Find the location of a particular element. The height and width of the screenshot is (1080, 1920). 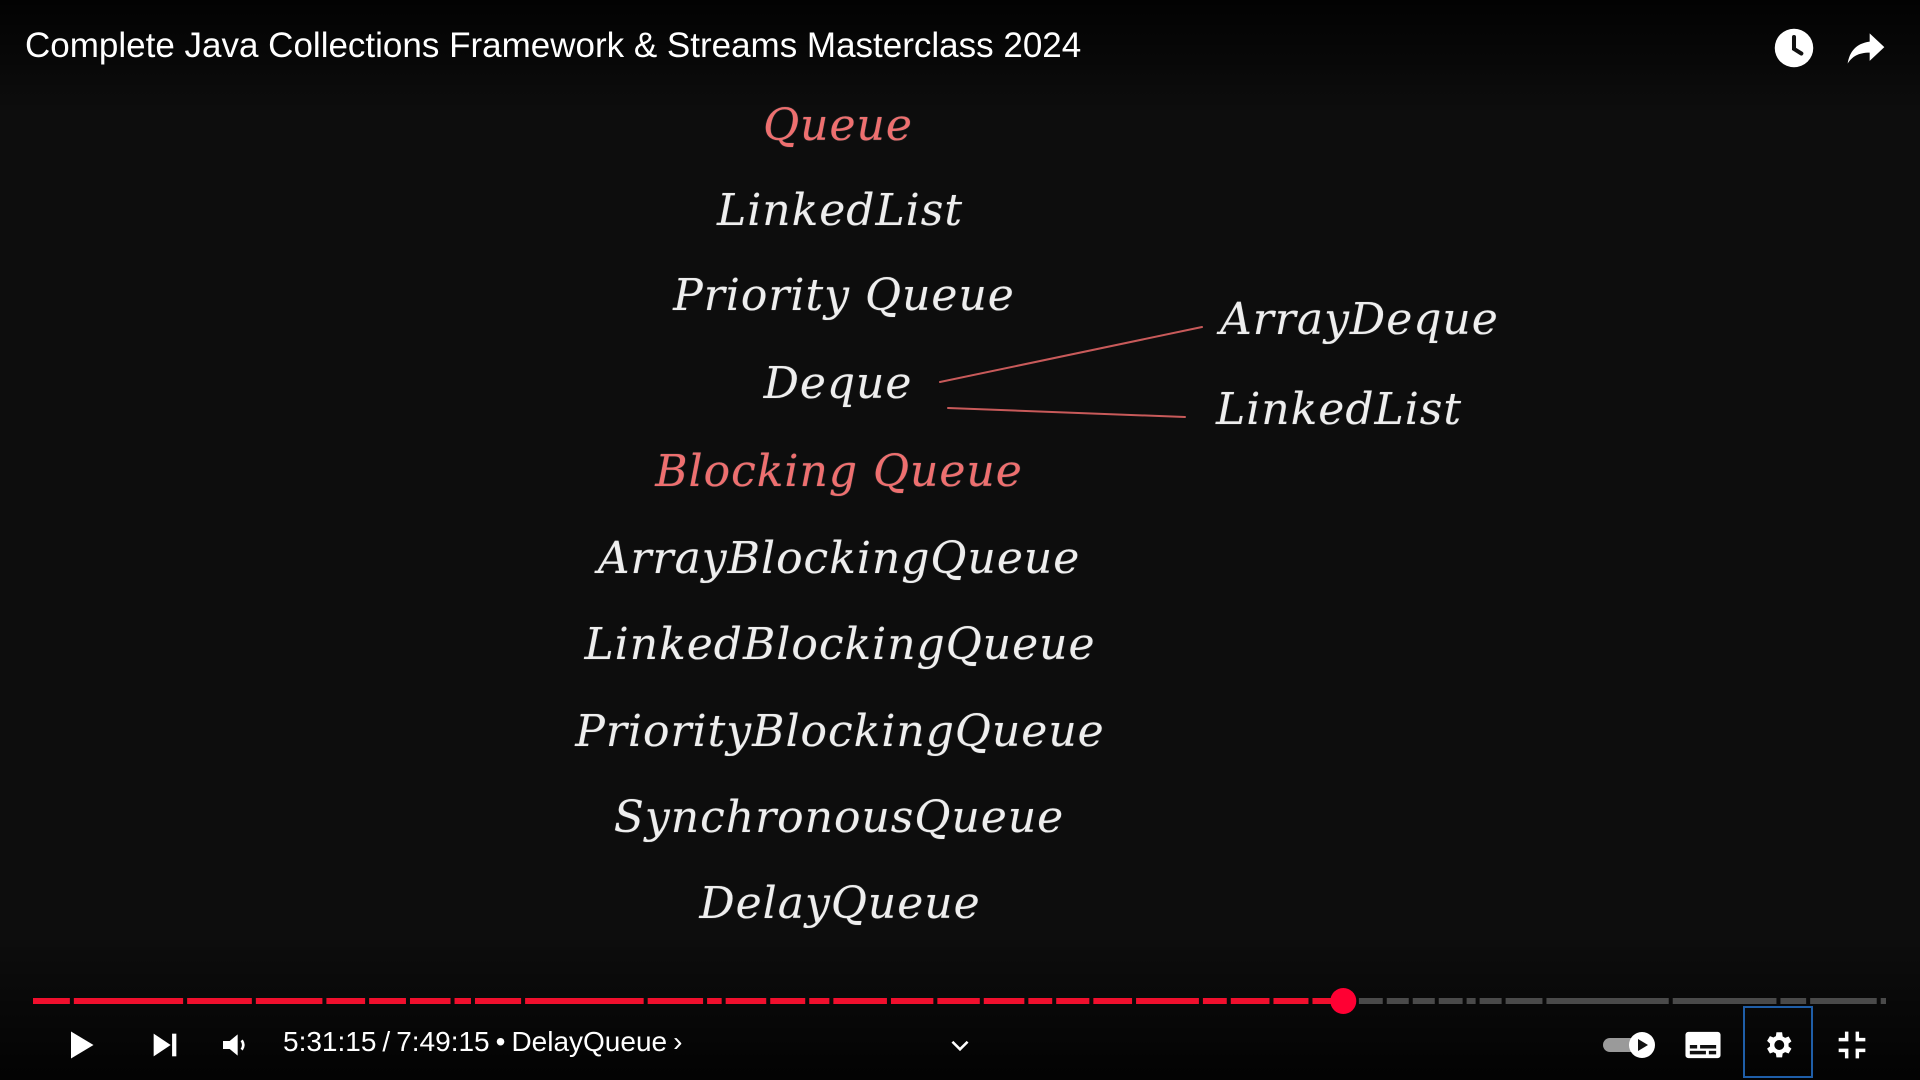

volume-icon is located at coordinates (234, 1045).